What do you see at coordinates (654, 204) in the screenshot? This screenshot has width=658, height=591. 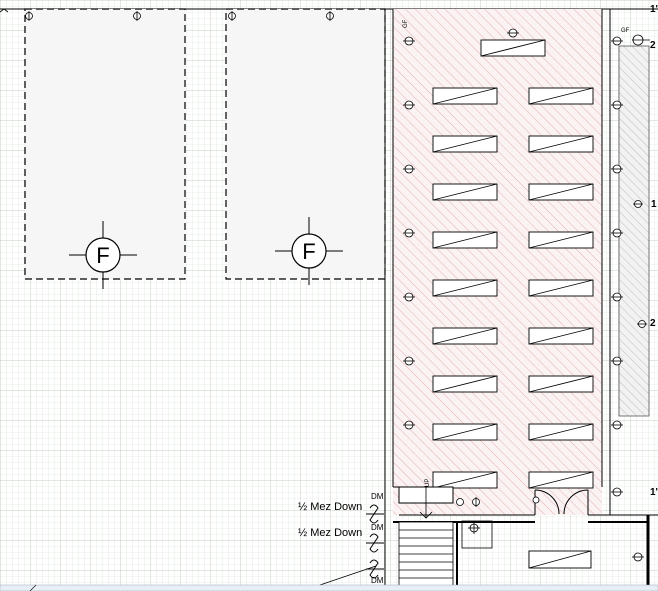 I see `edge-label-1: 1` at bounding box center [654, 204].